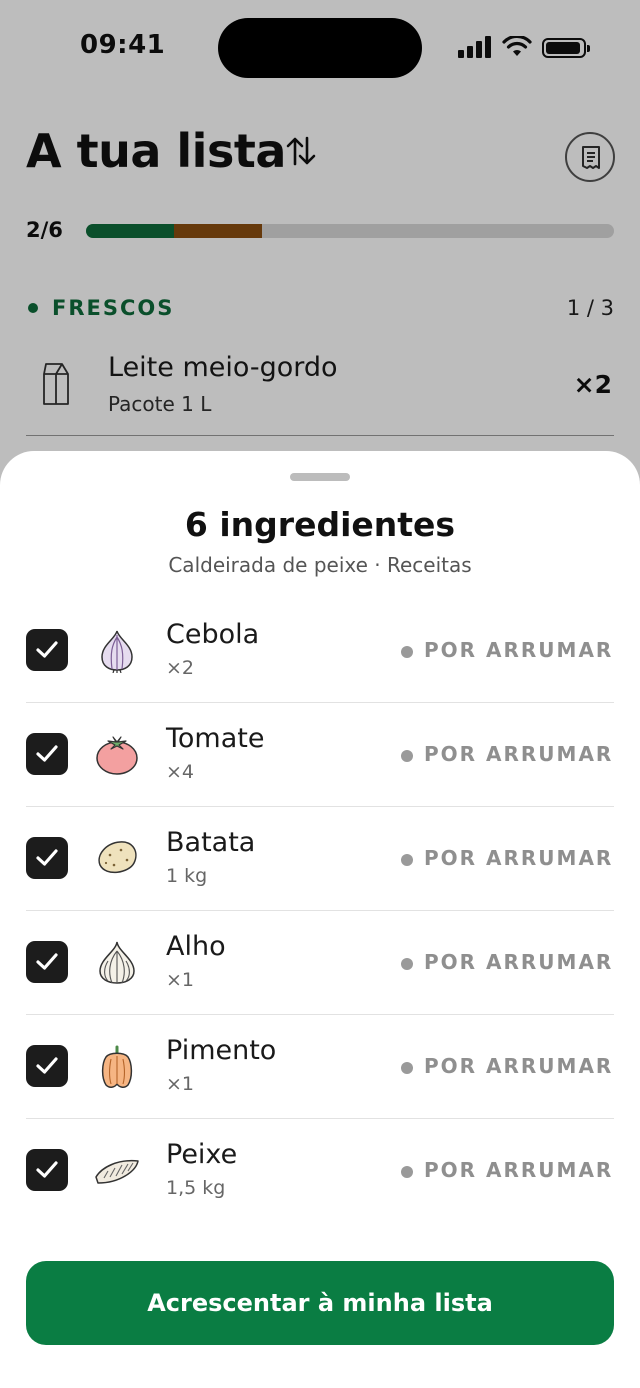 The image size is (640, 1388). I want to click on sheet-handle, so click(320, 477).